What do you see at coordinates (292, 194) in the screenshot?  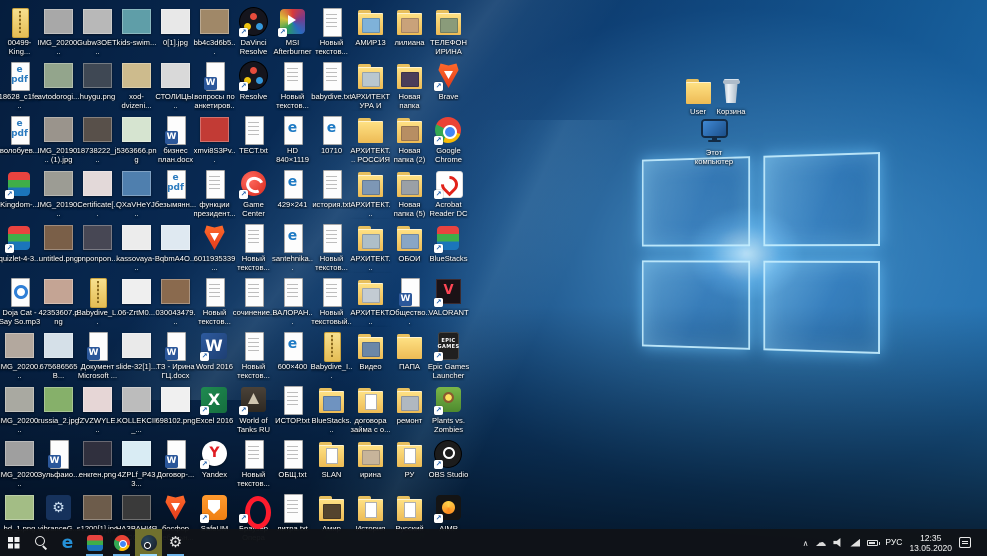 I see `desktop-icon: 429×241` at bounding box center [292, 194].